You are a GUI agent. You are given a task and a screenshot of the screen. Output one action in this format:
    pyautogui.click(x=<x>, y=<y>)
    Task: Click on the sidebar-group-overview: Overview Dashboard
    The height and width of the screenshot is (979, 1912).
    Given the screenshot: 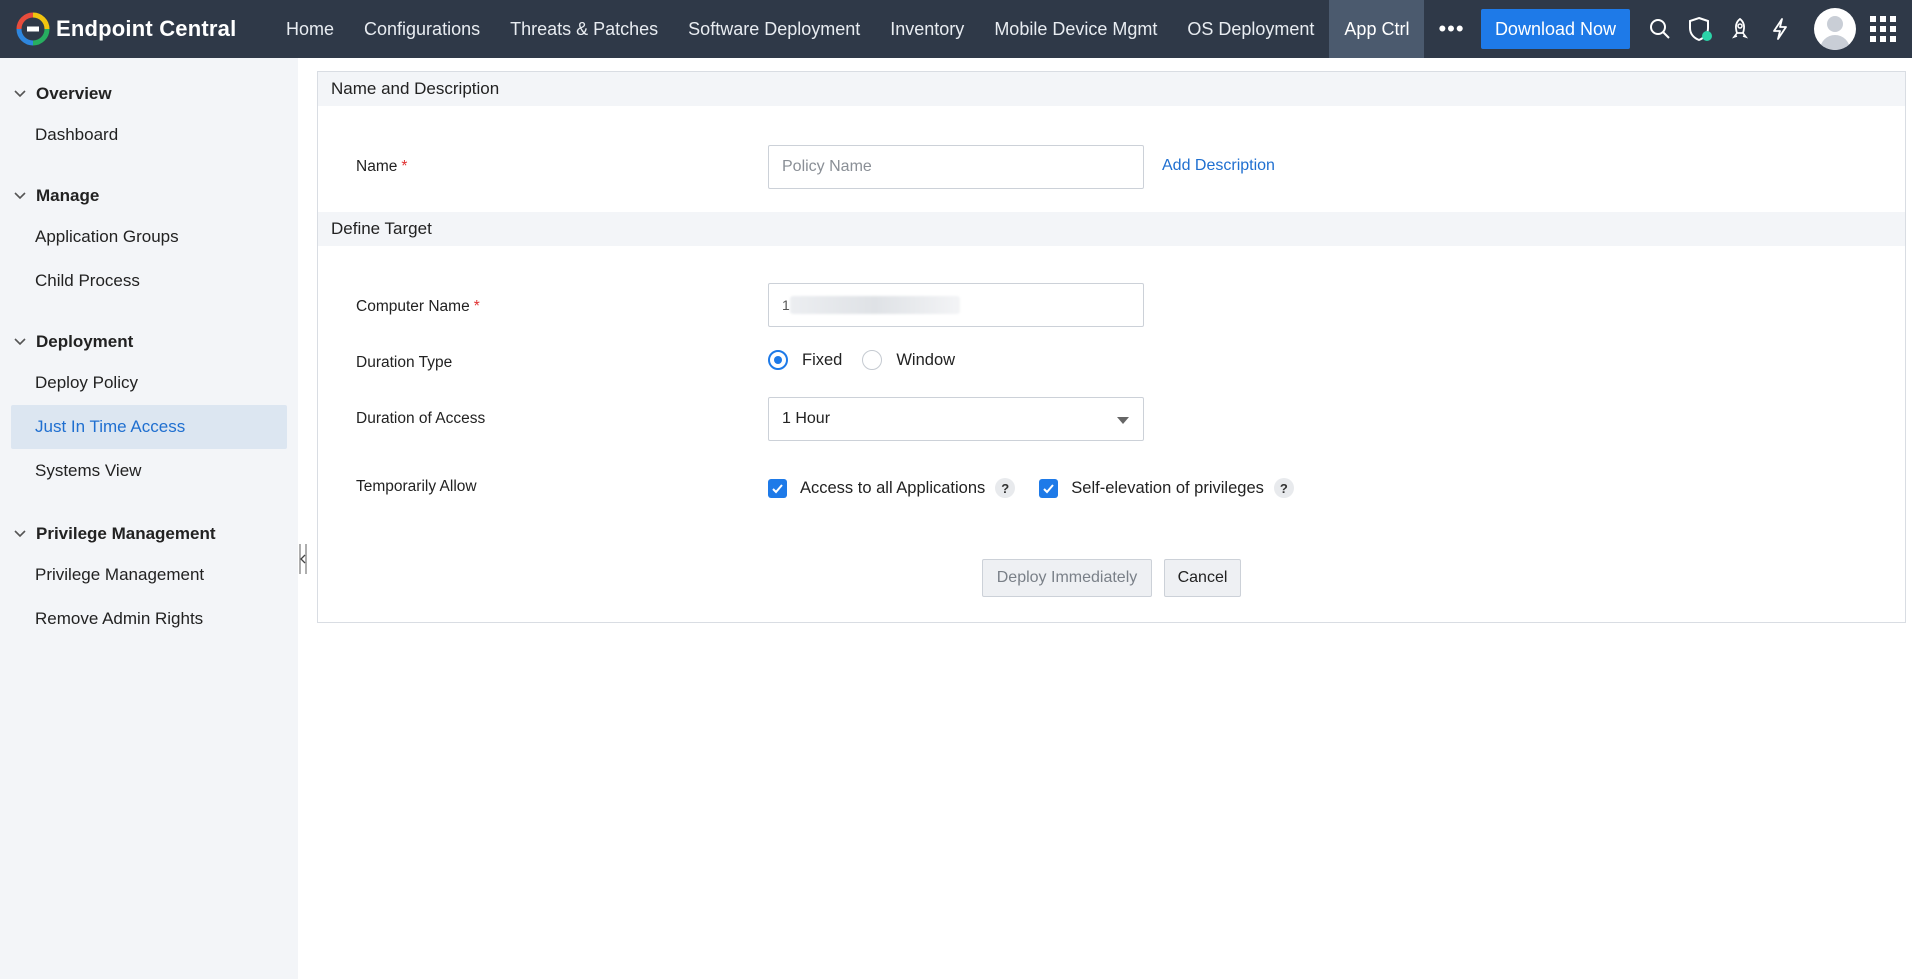 What is the action you would take?
    pyautogui.click(x=149, y=116)
    